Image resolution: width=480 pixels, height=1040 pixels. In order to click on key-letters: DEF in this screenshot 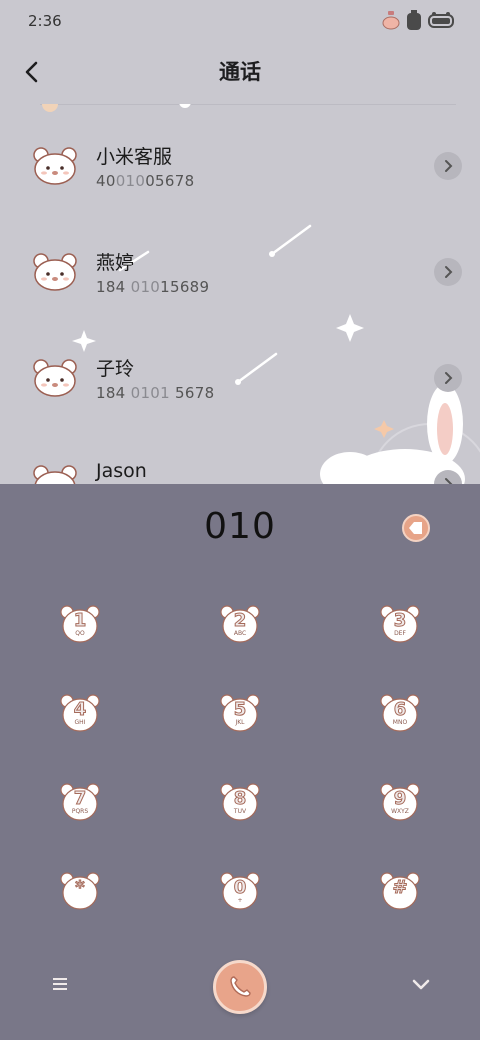, I will do `click(400, 633)`.